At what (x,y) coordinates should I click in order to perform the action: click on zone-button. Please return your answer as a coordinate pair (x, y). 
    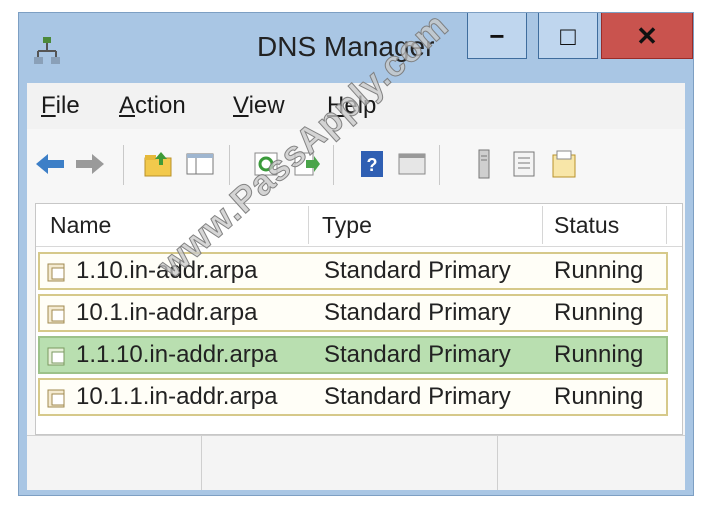
    Looking at the image, I should click on (564, 164).